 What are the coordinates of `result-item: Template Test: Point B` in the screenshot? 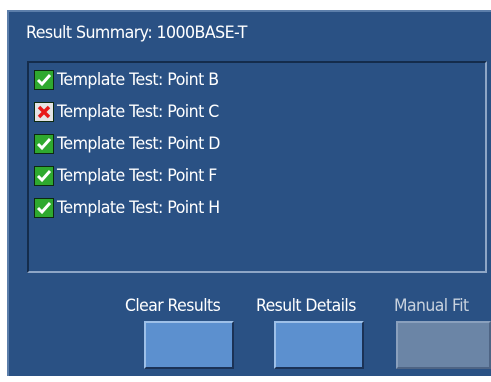 It's located at (132, 80).